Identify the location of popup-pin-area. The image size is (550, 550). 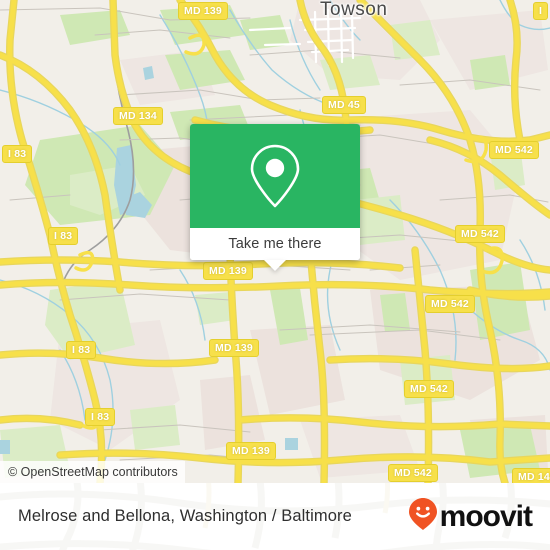
(275, 176).